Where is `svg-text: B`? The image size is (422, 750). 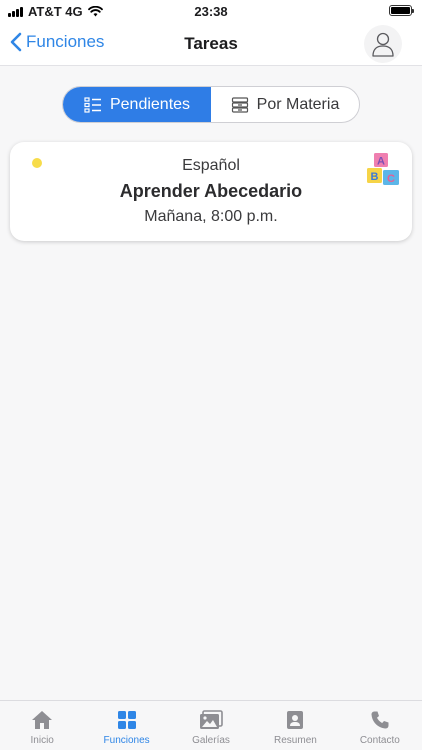 svg-text: B is located at coordinates (375, 177).